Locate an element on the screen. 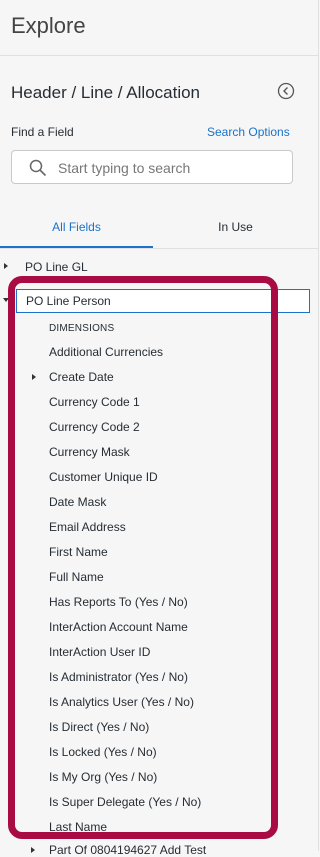 This screenshot has width=320, height=857. field-item: Currency Code 1 is located at coordinates (94, 402).